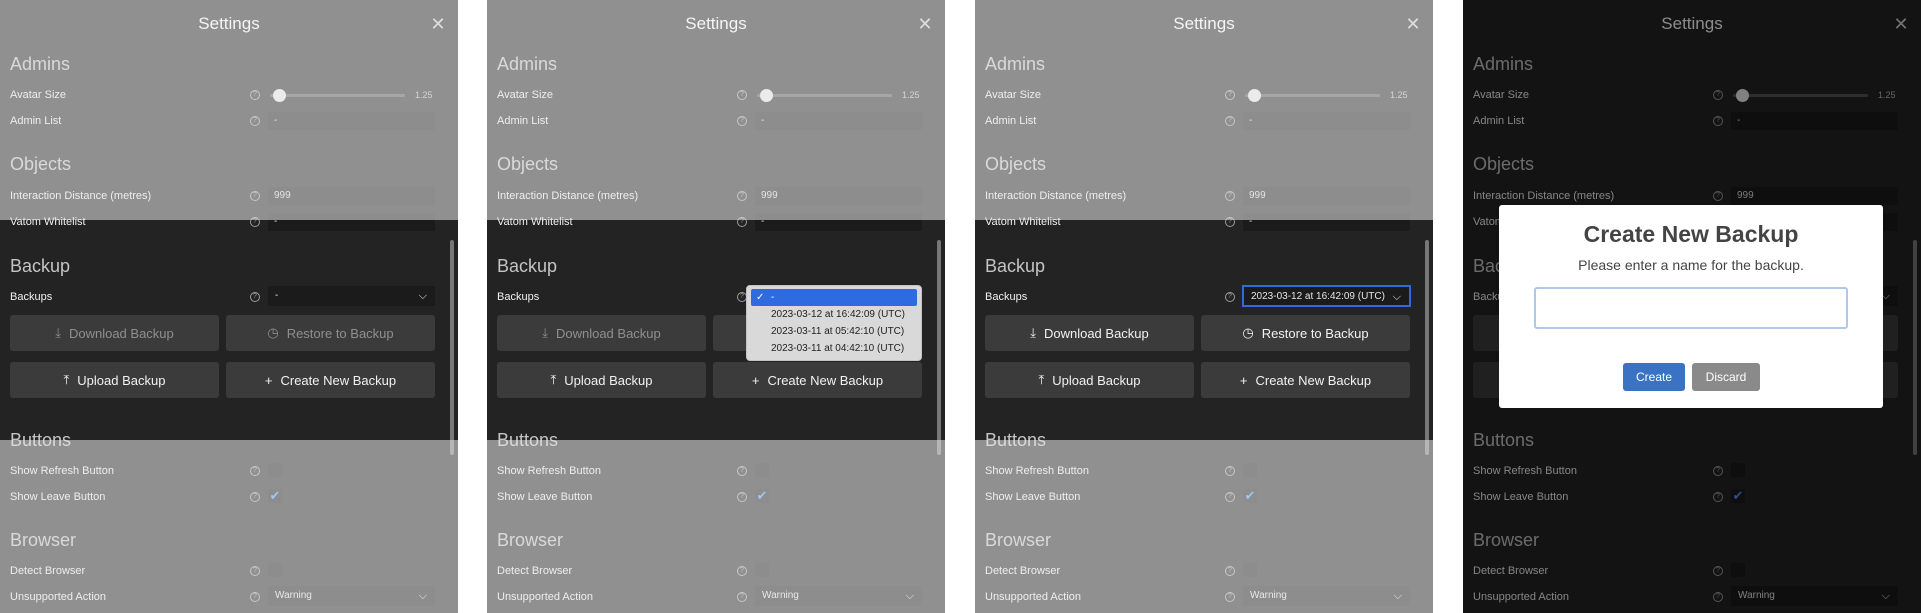 The height and width of the screenshot is (613, 1923). I want to click on backups-select-value: -, so click(277, 295).